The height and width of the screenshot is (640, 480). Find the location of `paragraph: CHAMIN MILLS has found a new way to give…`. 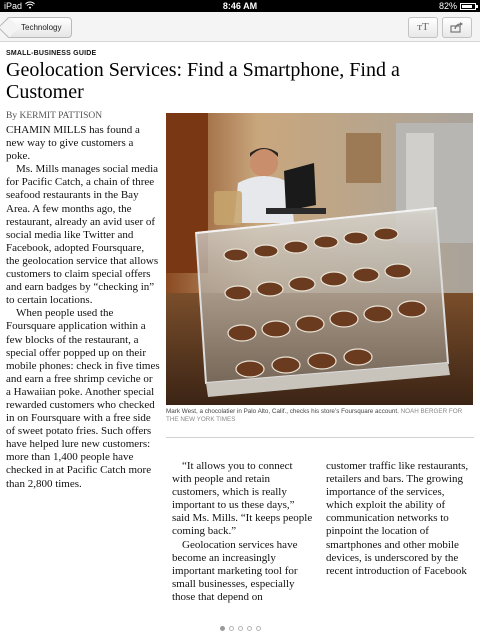

paragraph: CHAMIN MILLS has found a new way to give… is located at coordinates (73, 143).